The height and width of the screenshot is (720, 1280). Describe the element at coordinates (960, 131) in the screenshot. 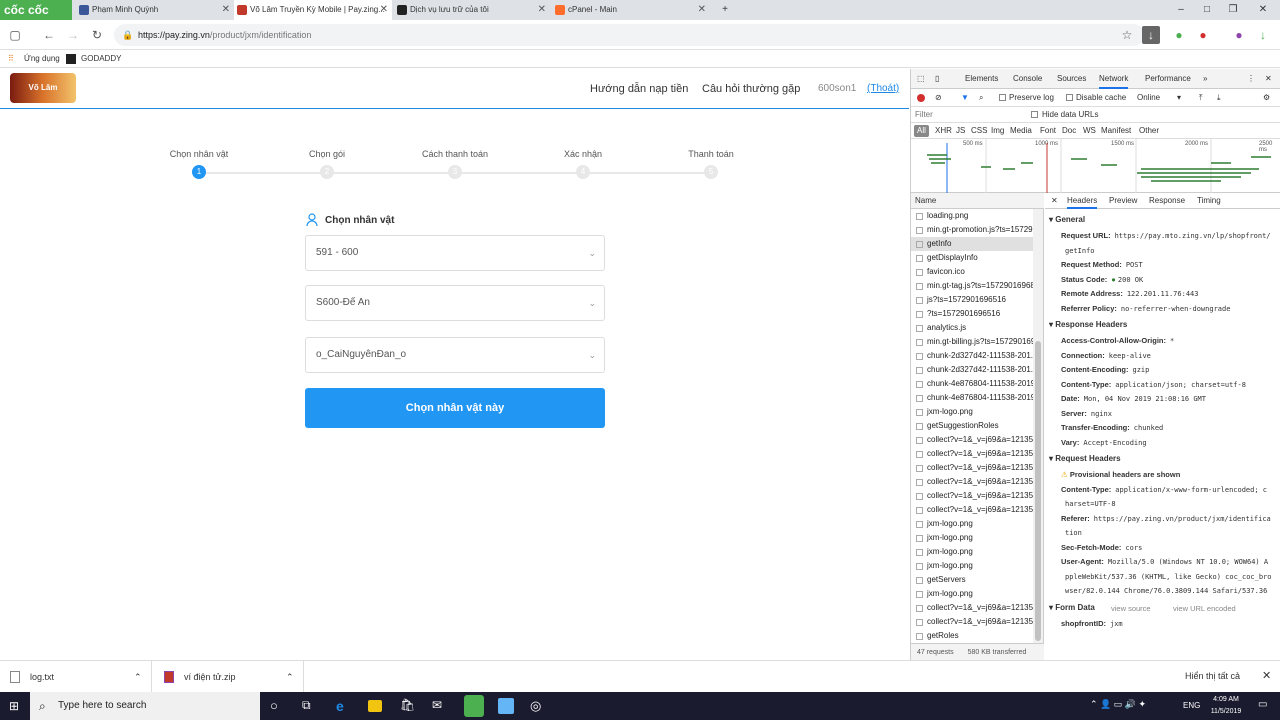

I see `type-js: JS` at that location.